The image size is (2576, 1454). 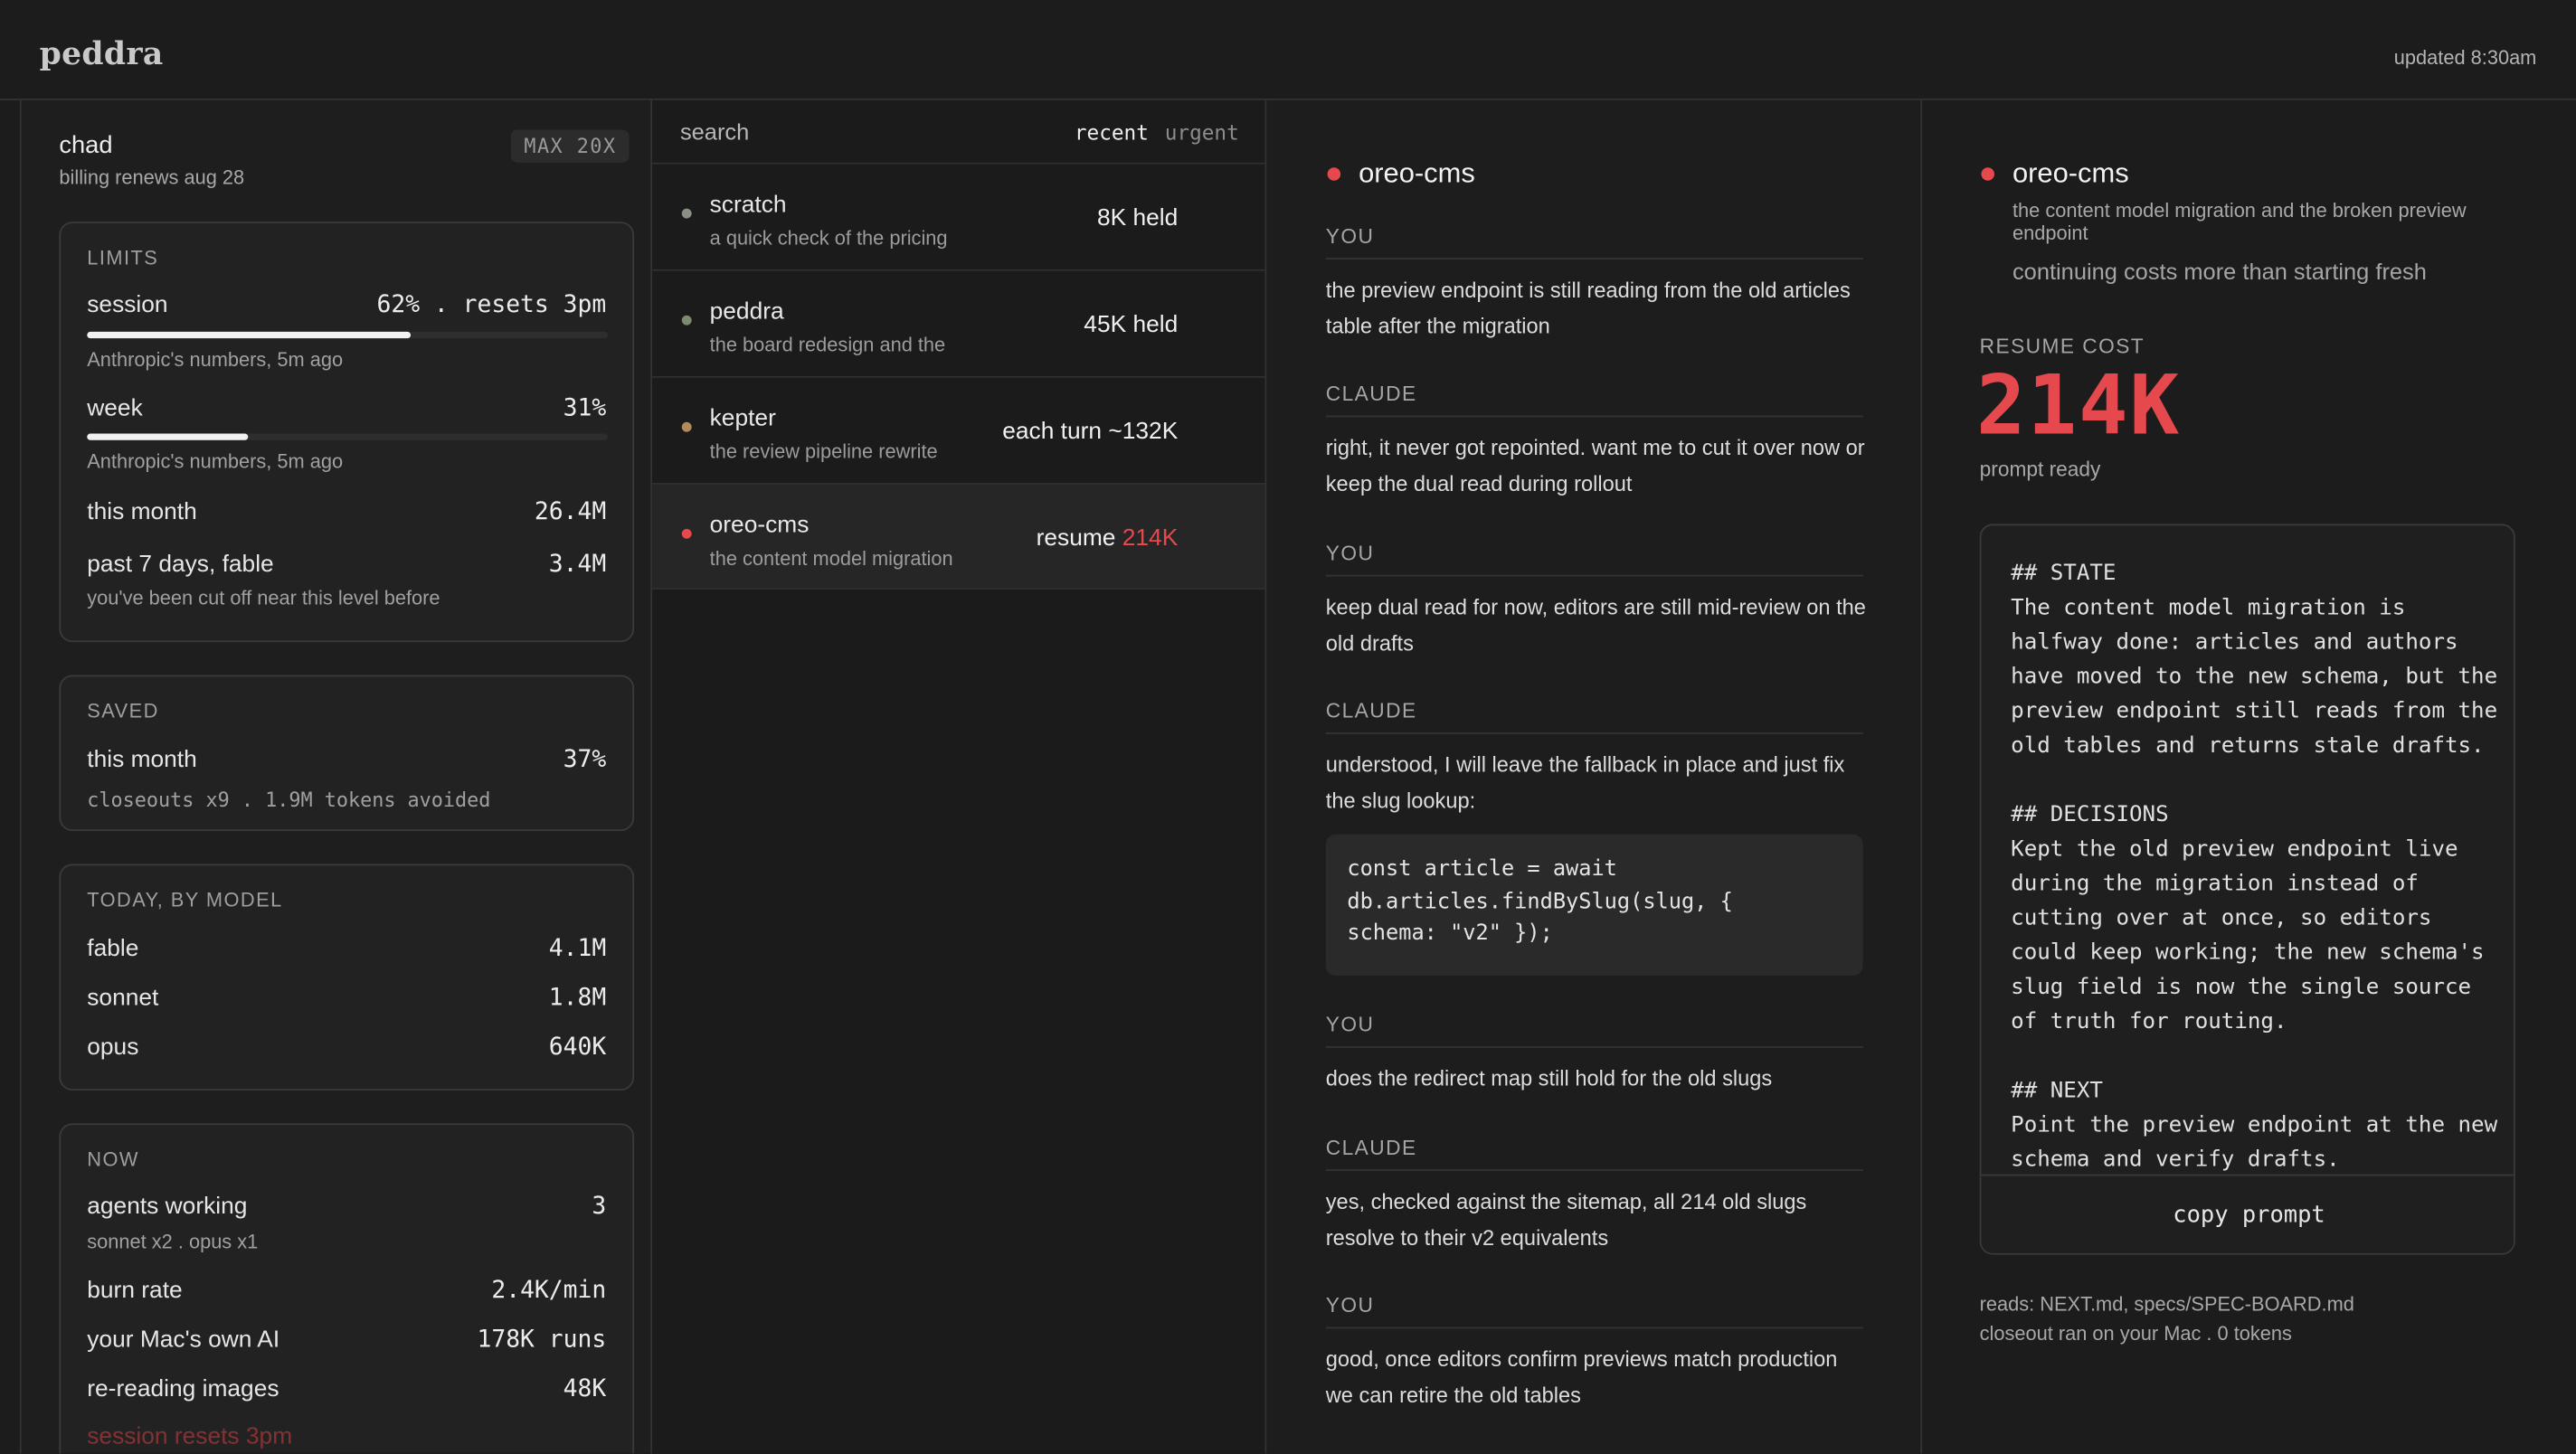 What do you see at coordinates (599, 1207) in the screenshot?
I see `agents-value: 3` at bounding box center [599, 1207].